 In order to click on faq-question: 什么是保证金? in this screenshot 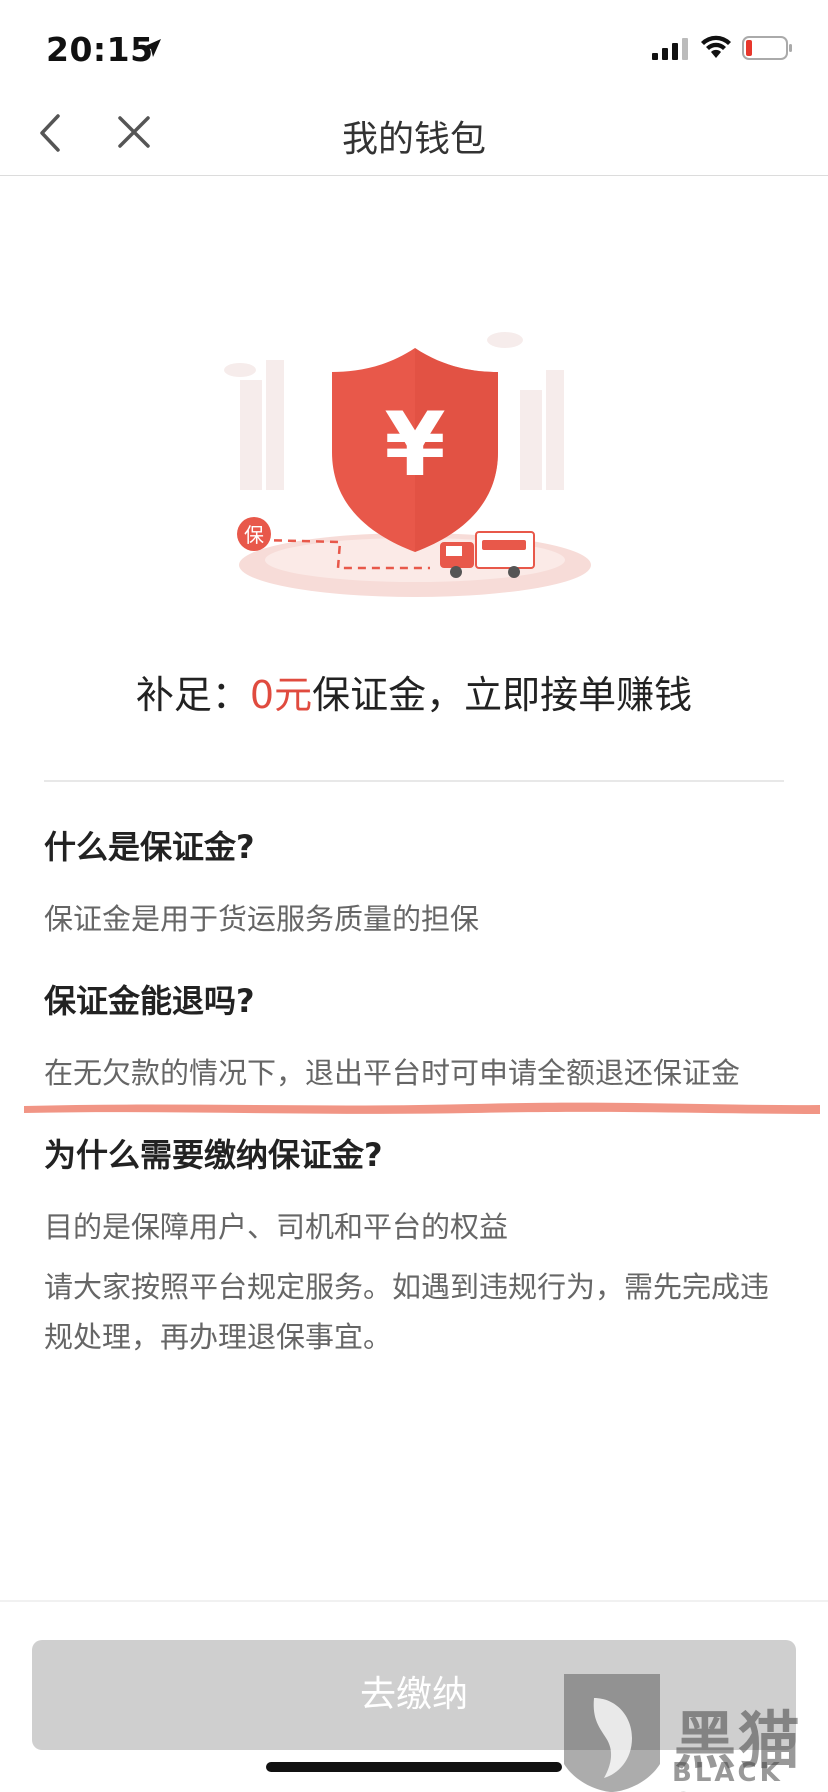, I will do `click(149, 847)`.